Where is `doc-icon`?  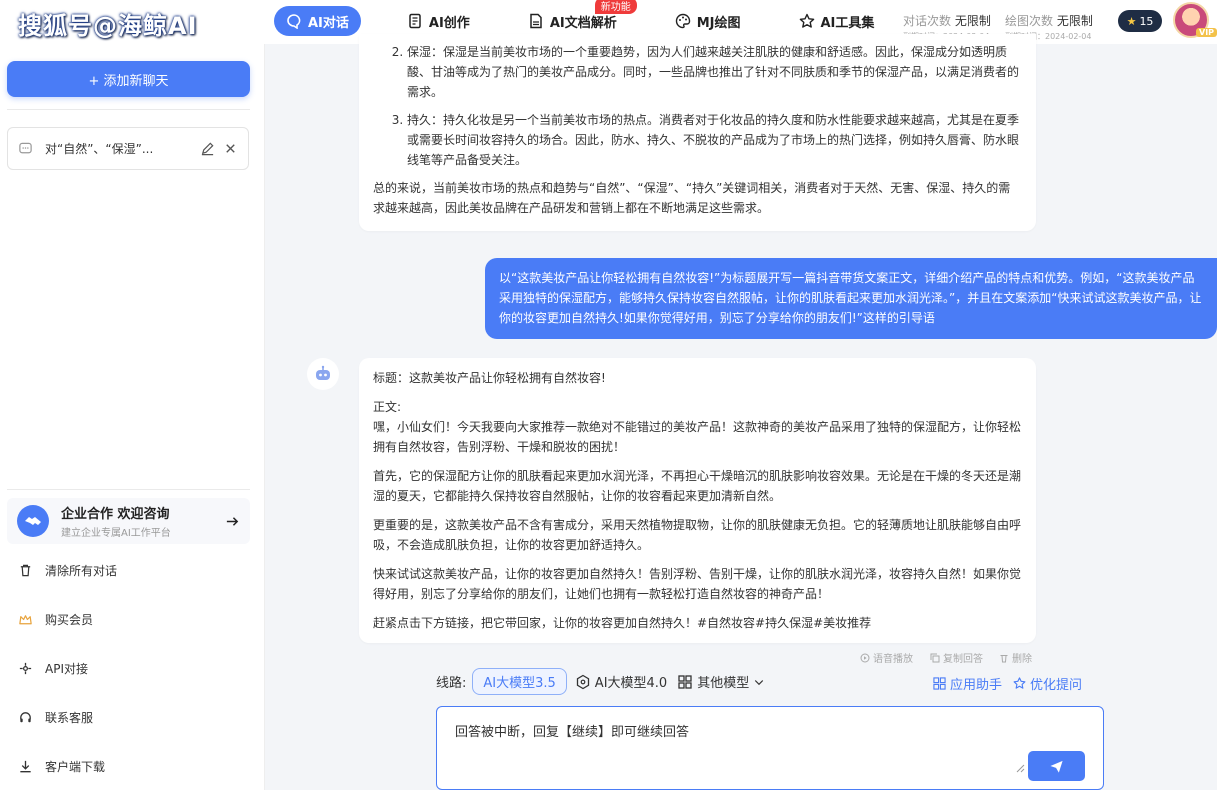
doc-icon is located at coordinates (415, 21).